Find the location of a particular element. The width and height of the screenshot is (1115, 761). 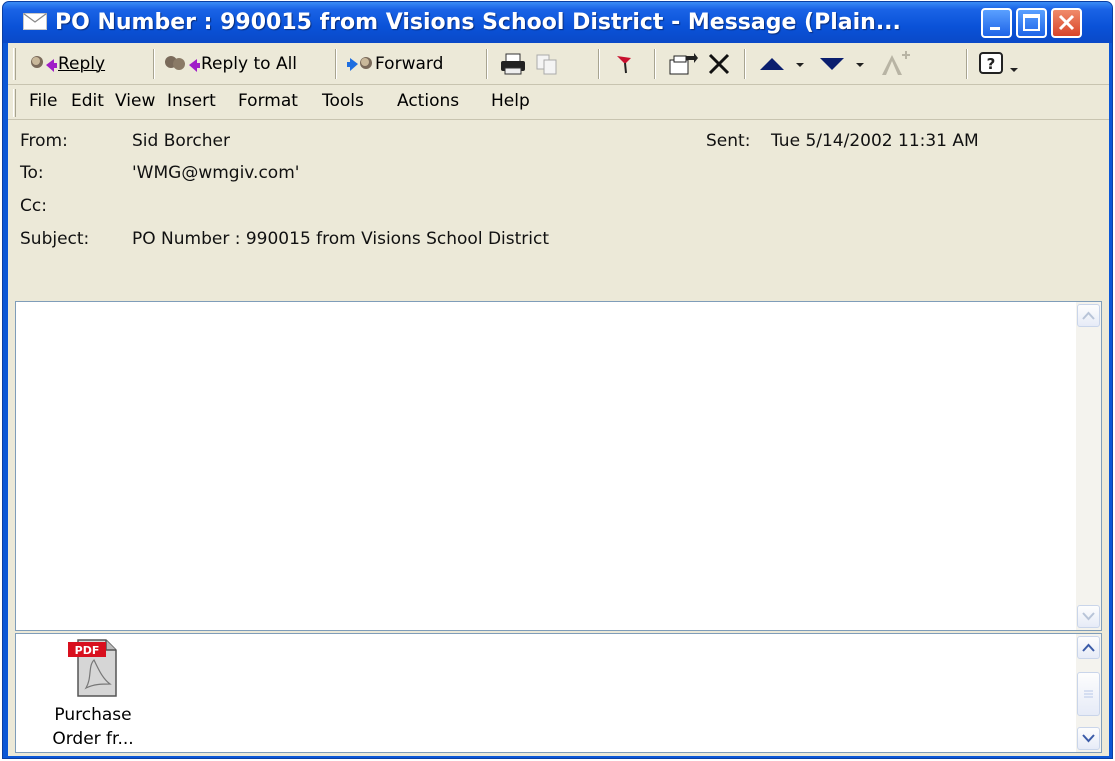

standard-toolbar: Reply Reply to All Forward ? is located at coordinates (558, 64).